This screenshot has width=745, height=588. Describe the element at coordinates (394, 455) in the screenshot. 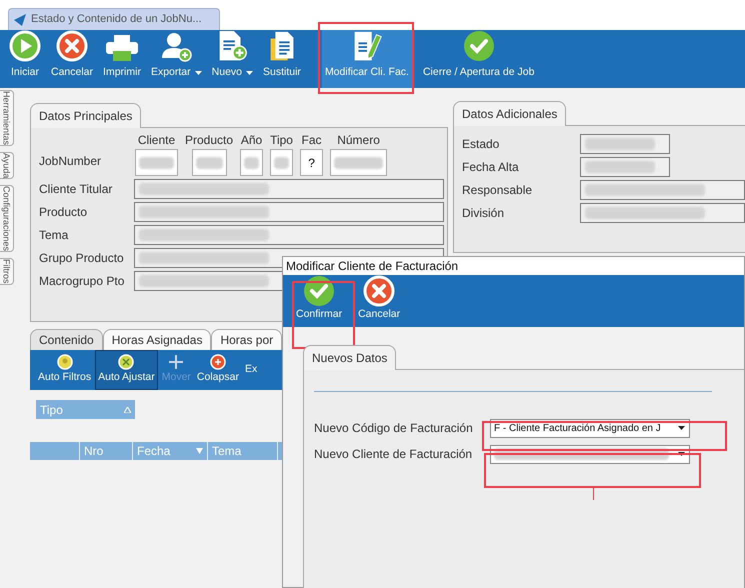

I see `field-label: Nuevo Cliente de Facturación` at that location.